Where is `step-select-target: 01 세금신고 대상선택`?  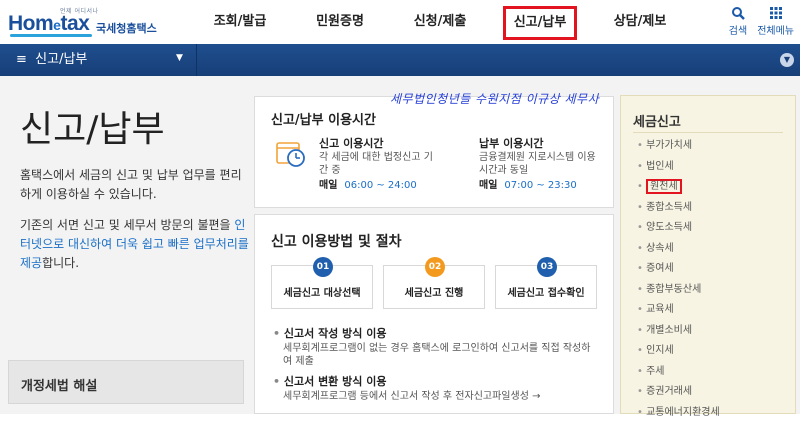
step-select-target: 01 세금신고 대상선택 is located at coordinates (322, 287).